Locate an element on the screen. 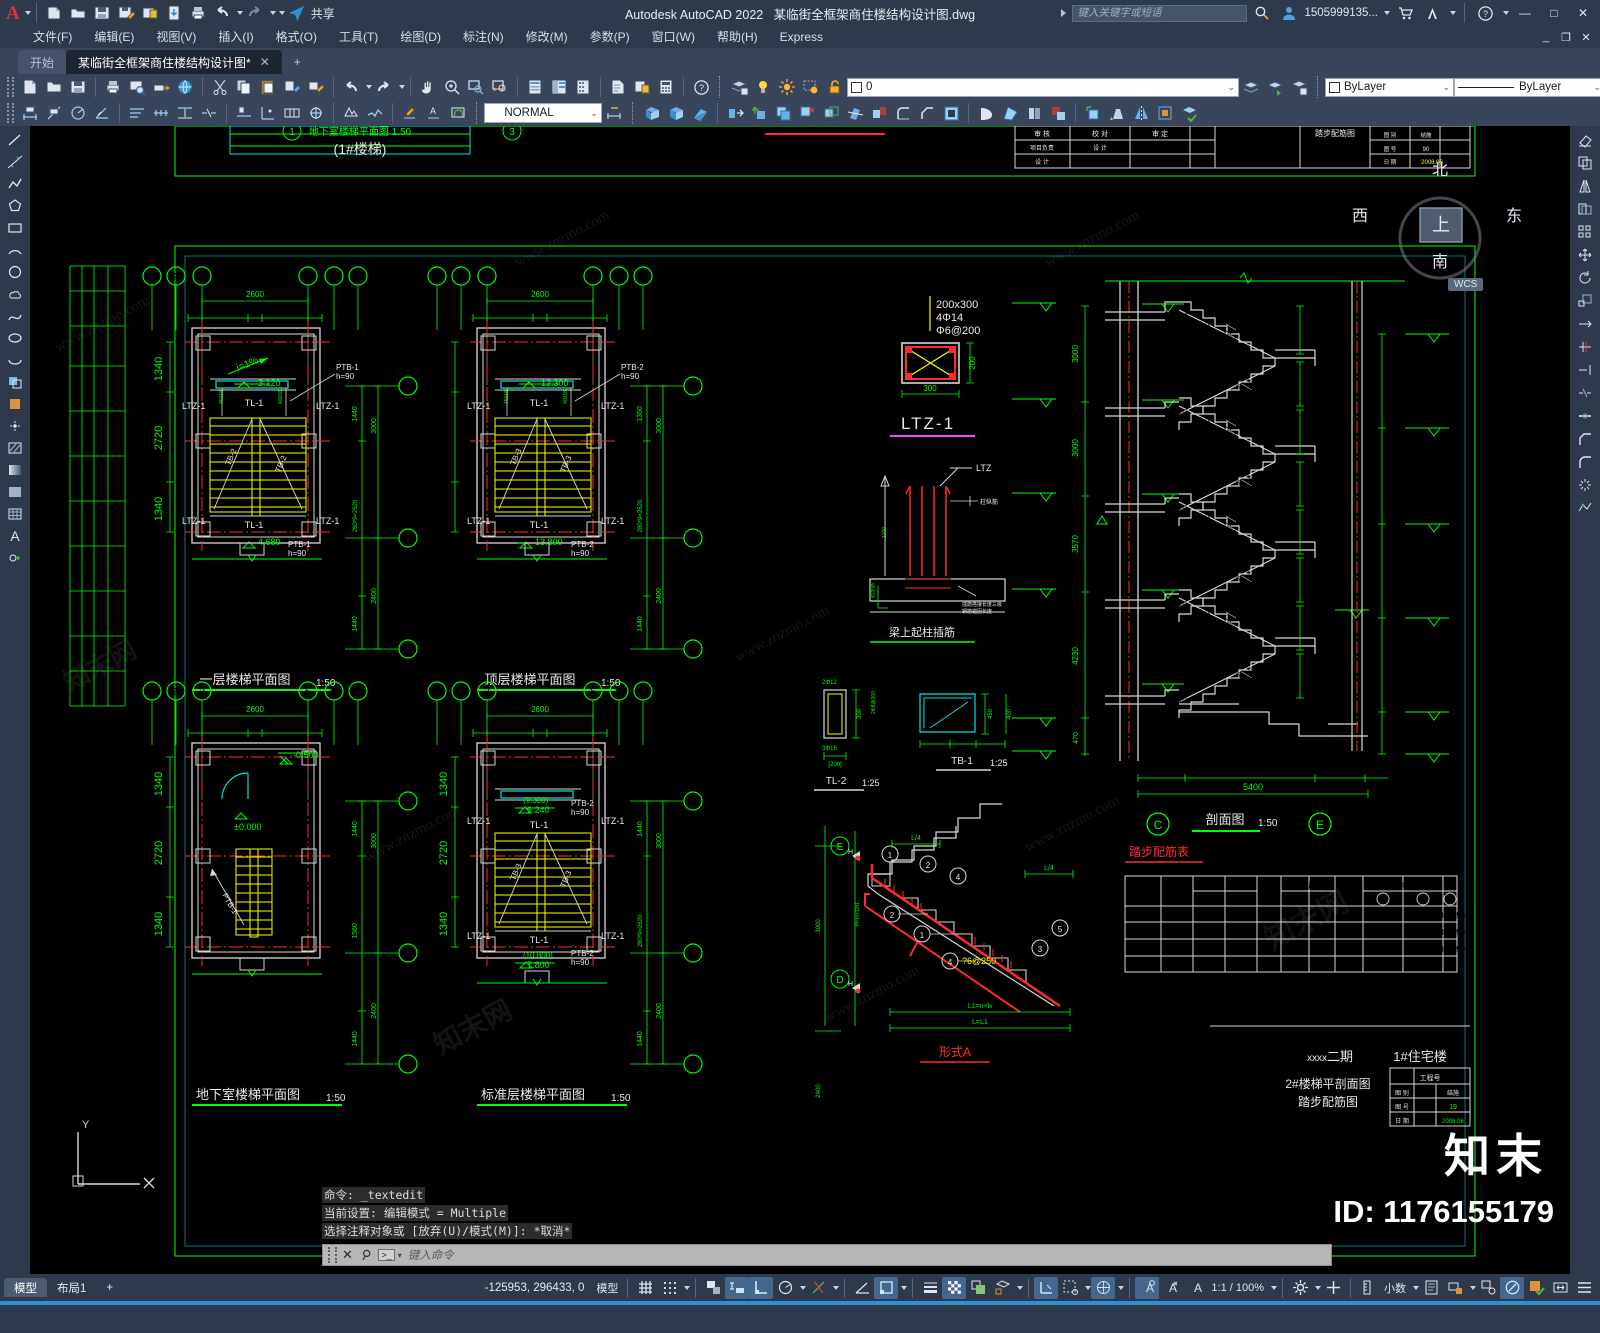 Image resolution: width=1600 pixels, height=1333 pixels. command-prompt-icon: >_ is located at coordinates (386, 1255).